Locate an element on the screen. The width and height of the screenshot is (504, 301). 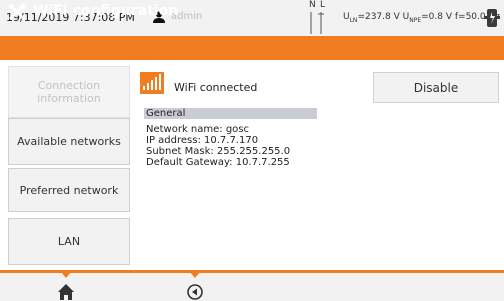
tools-icon is located at coordinates (17, 11).